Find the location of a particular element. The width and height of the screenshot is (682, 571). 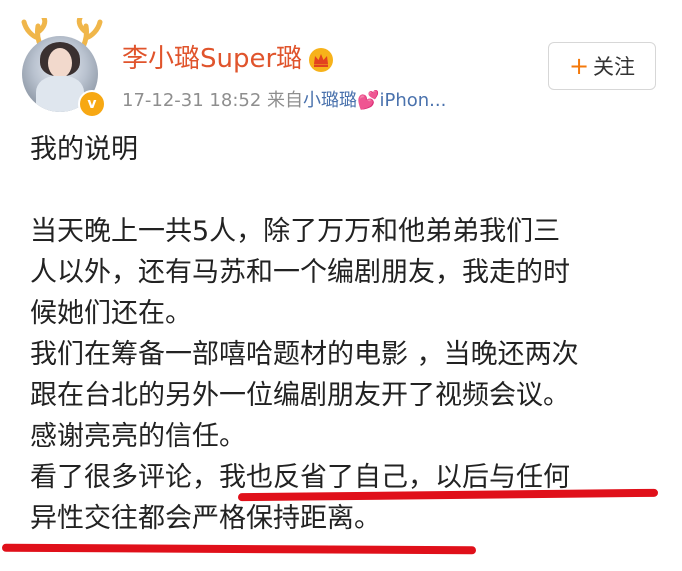

post-line: 当天晚上一共5人，除了万万和他弟弟我们三 is located at coordinates (295, 231).